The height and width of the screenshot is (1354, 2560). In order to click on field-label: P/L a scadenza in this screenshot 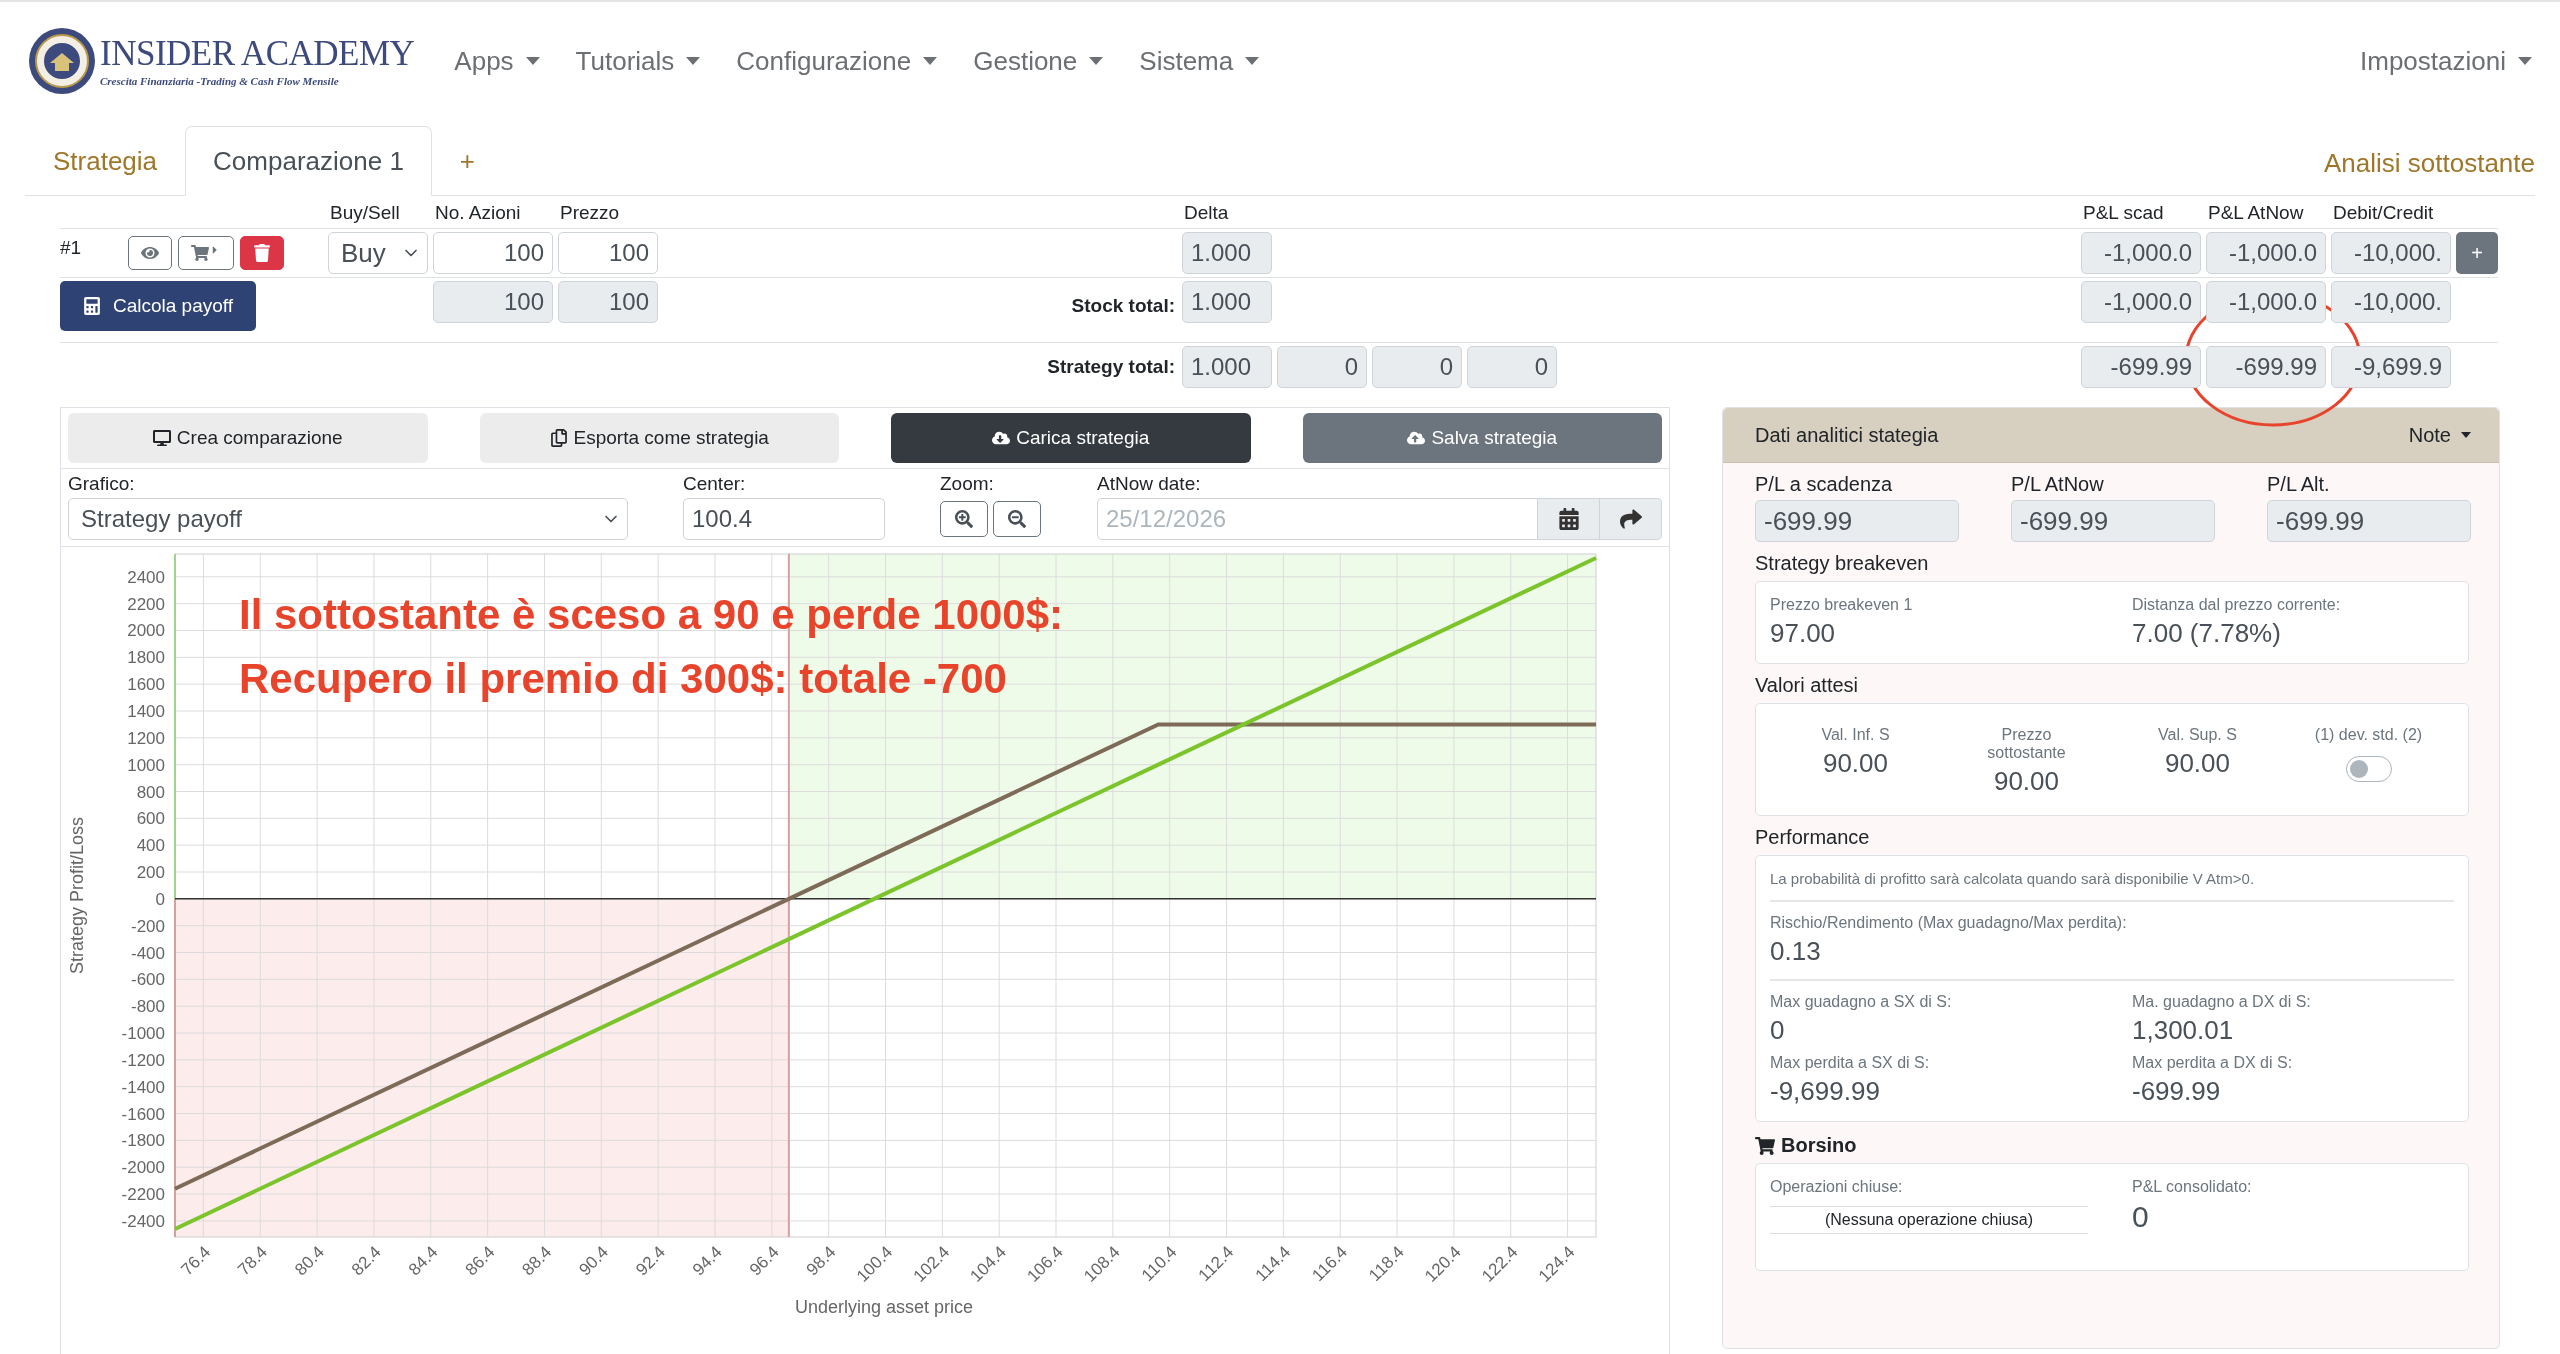, I will do `click(1824, 484)`.